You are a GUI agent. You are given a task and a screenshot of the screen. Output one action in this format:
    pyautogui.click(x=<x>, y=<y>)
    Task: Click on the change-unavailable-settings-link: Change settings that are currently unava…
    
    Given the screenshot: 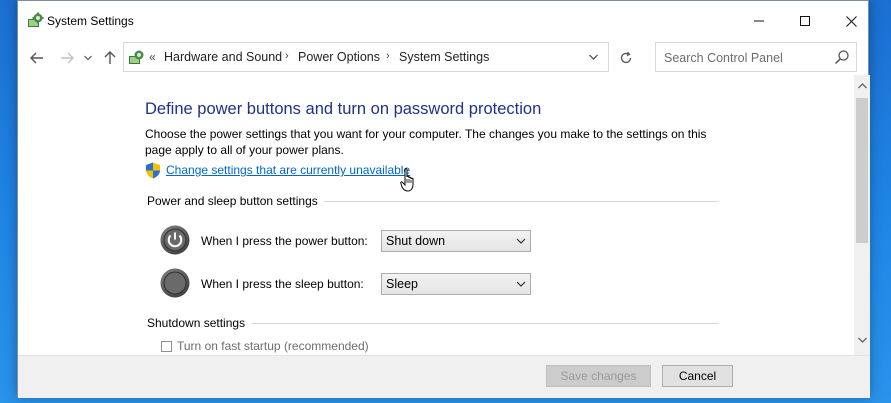 What is the action you would take?
    pyautogui.click(x=288, y=170)
    